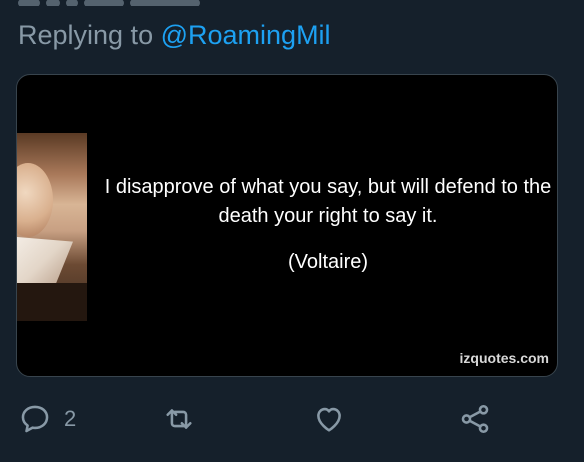 This screenshot has width=584, height=462. I want to click on retweet-button, so click(179, 419).